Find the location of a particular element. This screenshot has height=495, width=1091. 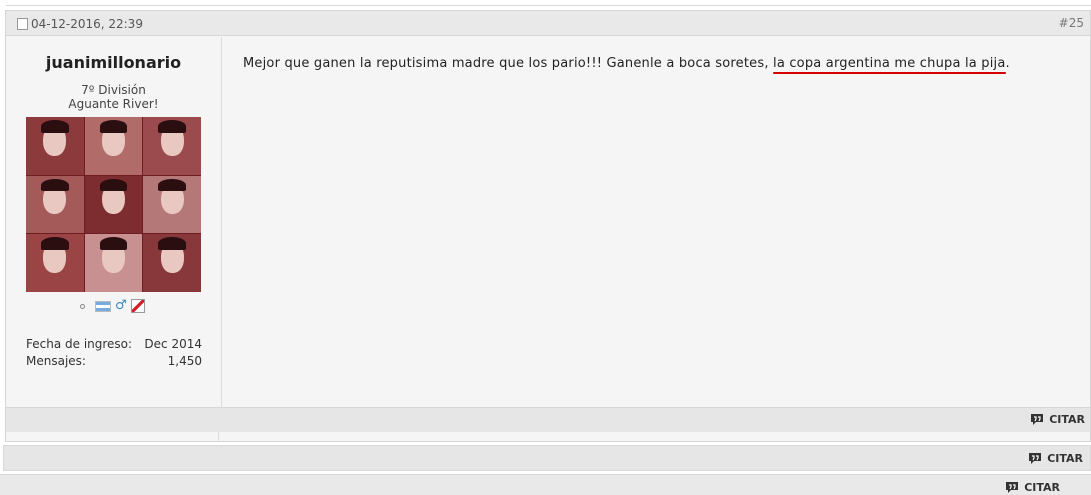

online-status-icon is located at coordinates (82, 306).